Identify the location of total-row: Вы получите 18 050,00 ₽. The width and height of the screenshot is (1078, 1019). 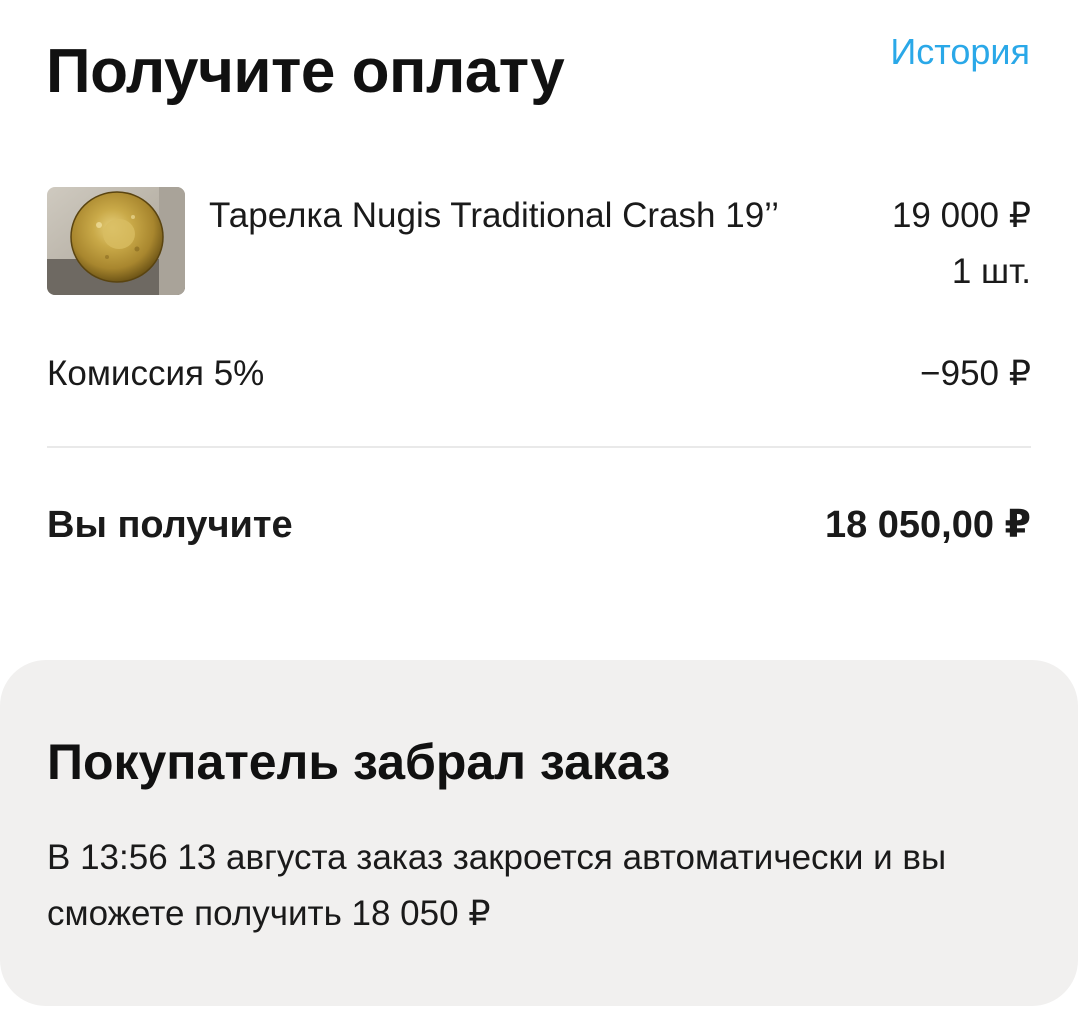
(539, 525).